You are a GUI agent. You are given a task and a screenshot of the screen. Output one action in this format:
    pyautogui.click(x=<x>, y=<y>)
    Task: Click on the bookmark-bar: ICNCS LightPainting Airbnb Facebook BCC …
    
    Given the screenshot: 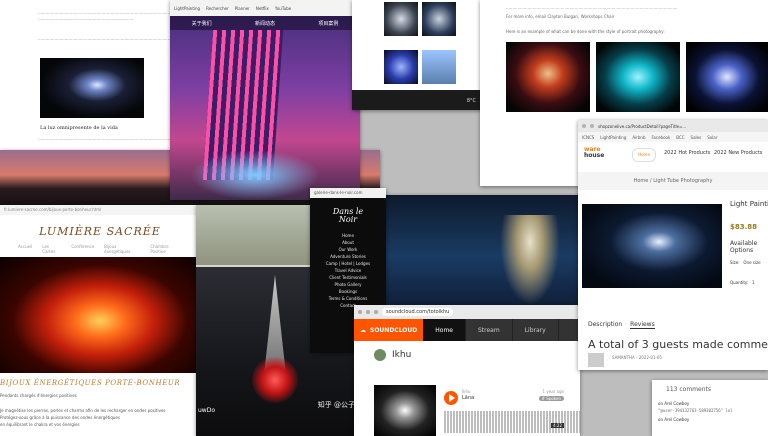 What is the action you would take?
    pyautogui.click(x=673, y=137)
    